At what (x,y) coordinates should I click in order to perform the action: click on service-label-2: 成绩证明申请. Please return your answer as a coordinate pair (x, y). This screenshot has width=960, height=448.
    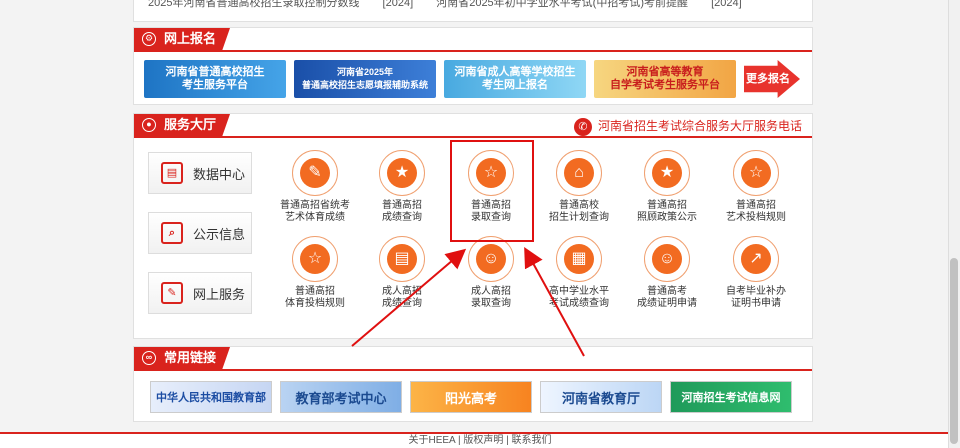
    Looking at the image, I should click on (667, 303).